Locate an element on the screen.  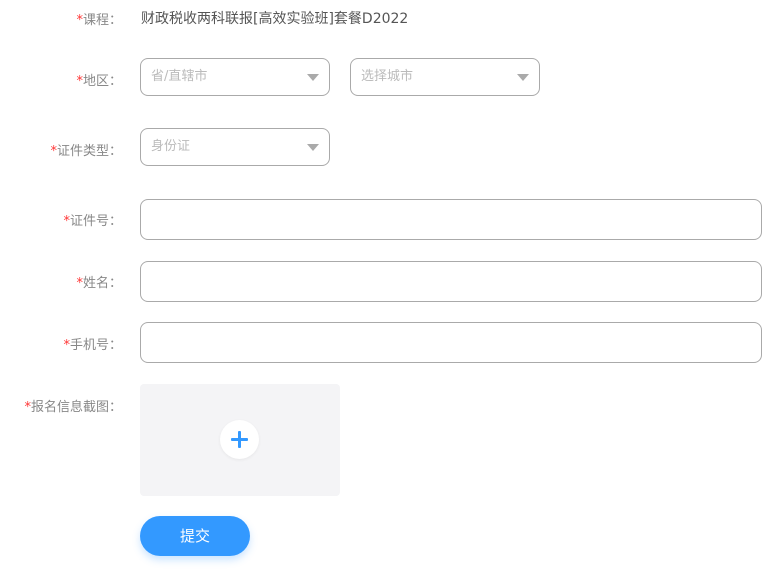
screenshot-upload is located at coordinates (240, 440).